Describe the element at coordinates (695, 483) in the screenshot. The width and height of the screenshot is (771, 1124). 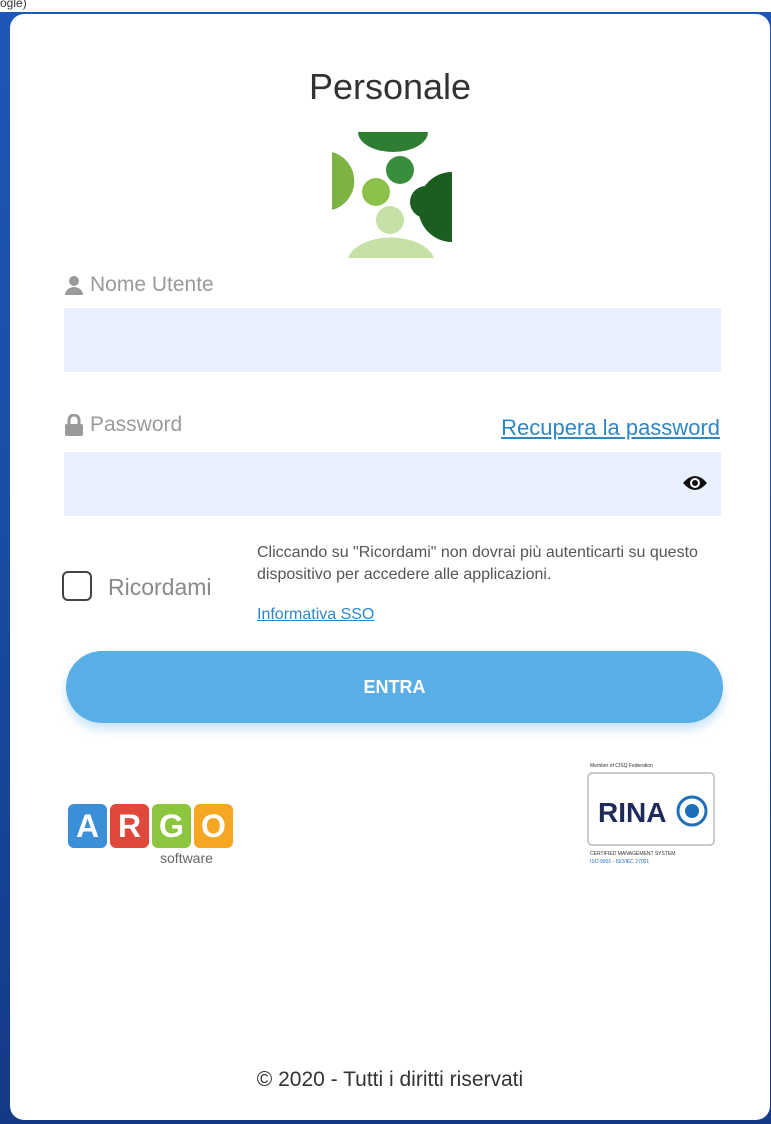
I see `eye-icon` at that location.